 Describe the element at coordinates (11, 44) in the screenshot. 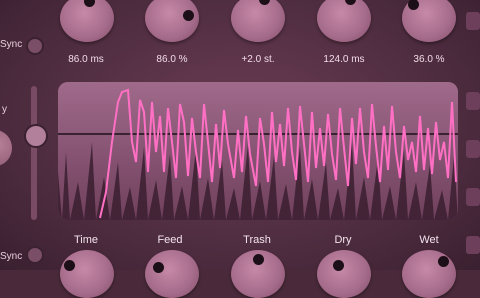

I see `sync-label-top: Sync` at that location.